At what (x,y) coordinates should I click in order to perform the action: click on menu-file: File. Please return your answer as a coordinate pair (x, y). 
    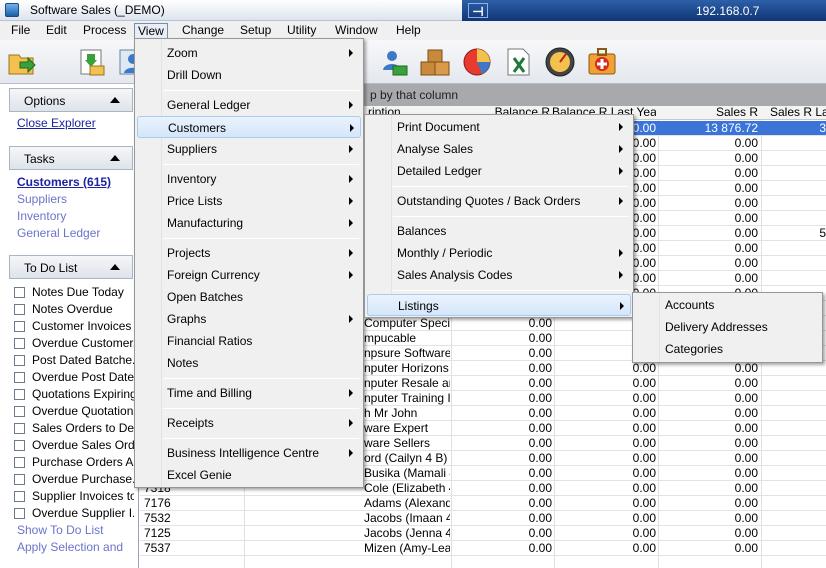
    Looking at the image, I should click on (20, 31).